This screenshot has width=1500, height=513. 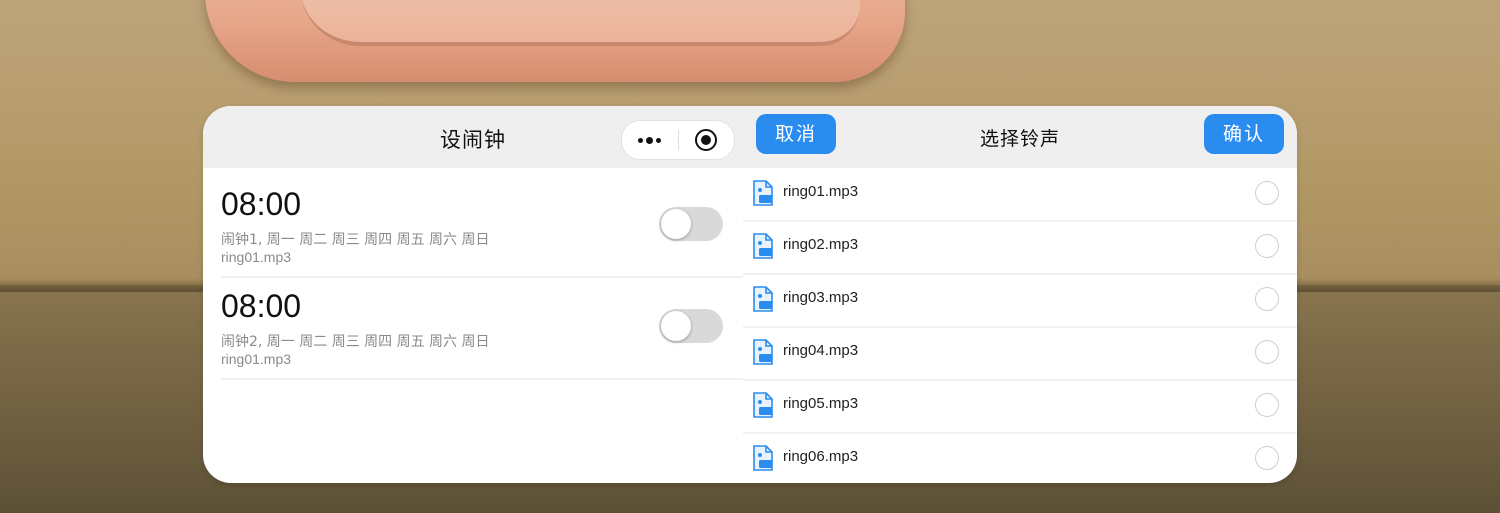 What do you see at coordinates (1244, 134) in the screenshot?
I see `confirm-button: 确认` at bounding box center [1244, 134].